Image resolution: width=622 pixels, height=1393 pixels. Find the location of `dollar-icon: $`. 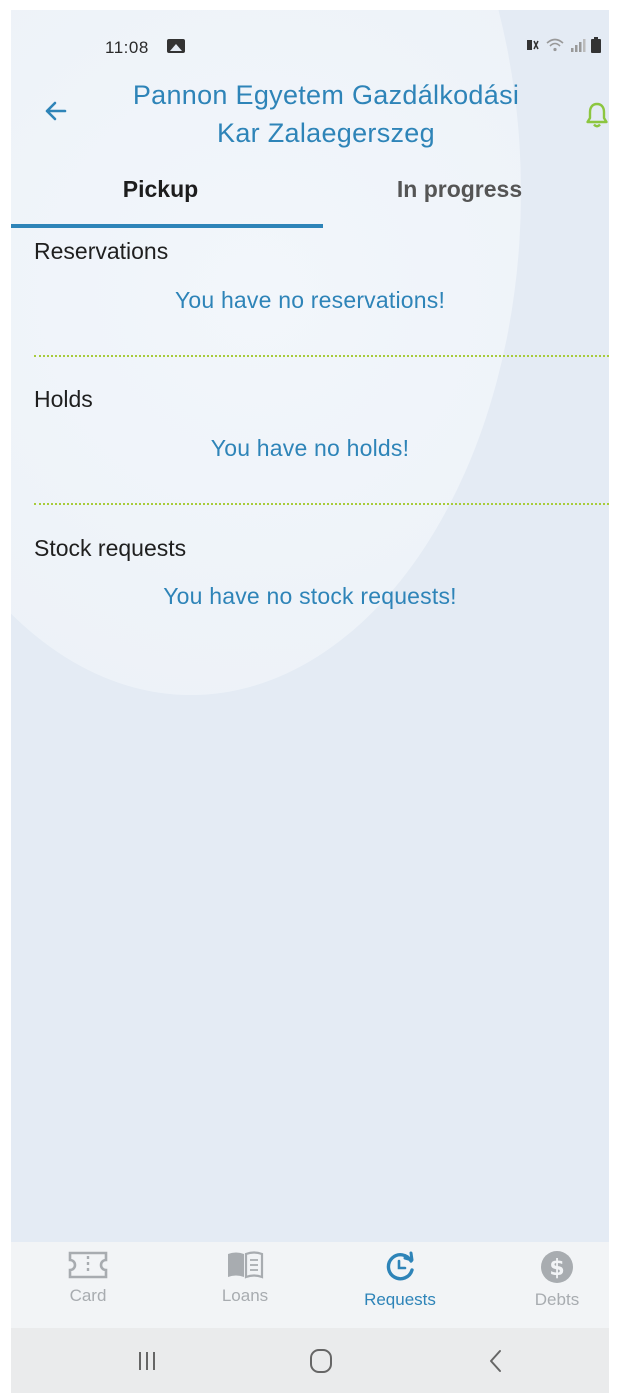

dollar-icon: $ is located at coordinates (557, 1267).